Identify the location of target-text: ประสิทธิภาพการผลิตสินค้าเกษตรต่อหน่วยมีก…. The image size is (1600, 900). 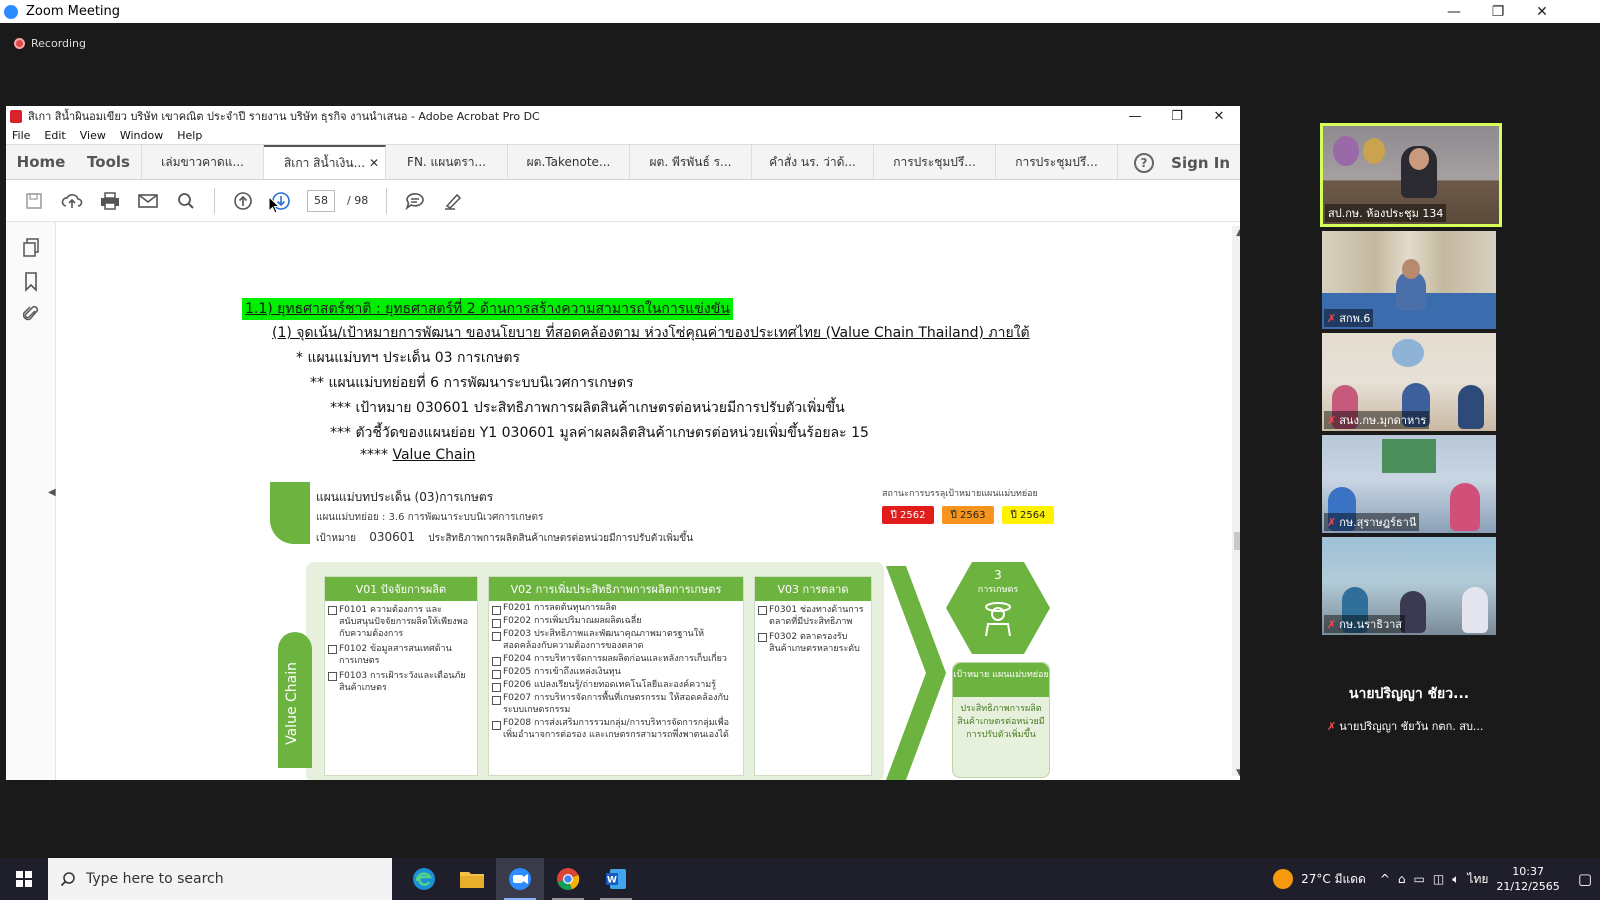
(561, 538).